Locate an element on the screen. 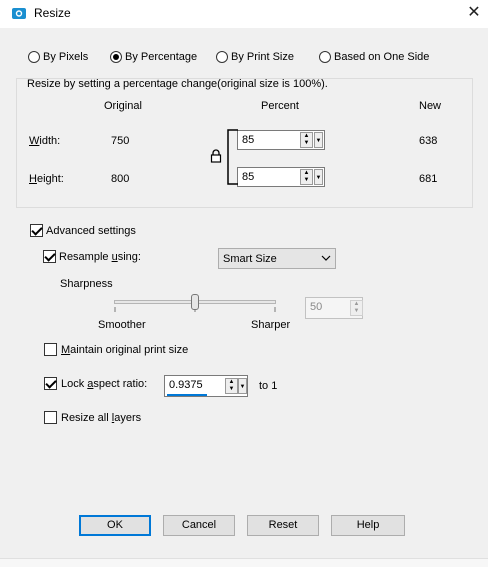 The height and width of the screenshot is (567, 488). col-new-header: New is located at coordinates (430, 106).